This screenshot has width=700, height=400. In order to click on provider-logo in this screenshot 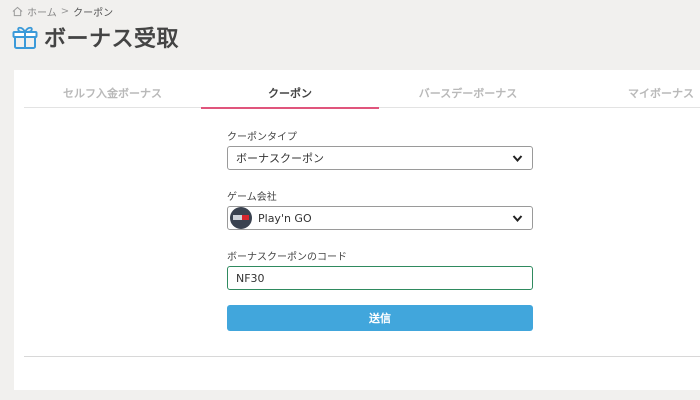, I will do `click(241, 218)`.